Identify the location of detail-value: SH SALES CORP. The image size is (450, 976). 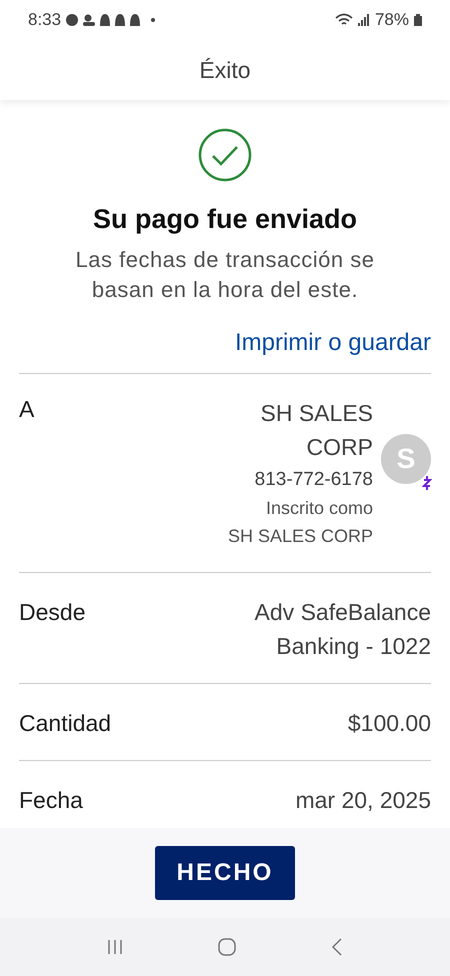
(316, 430).